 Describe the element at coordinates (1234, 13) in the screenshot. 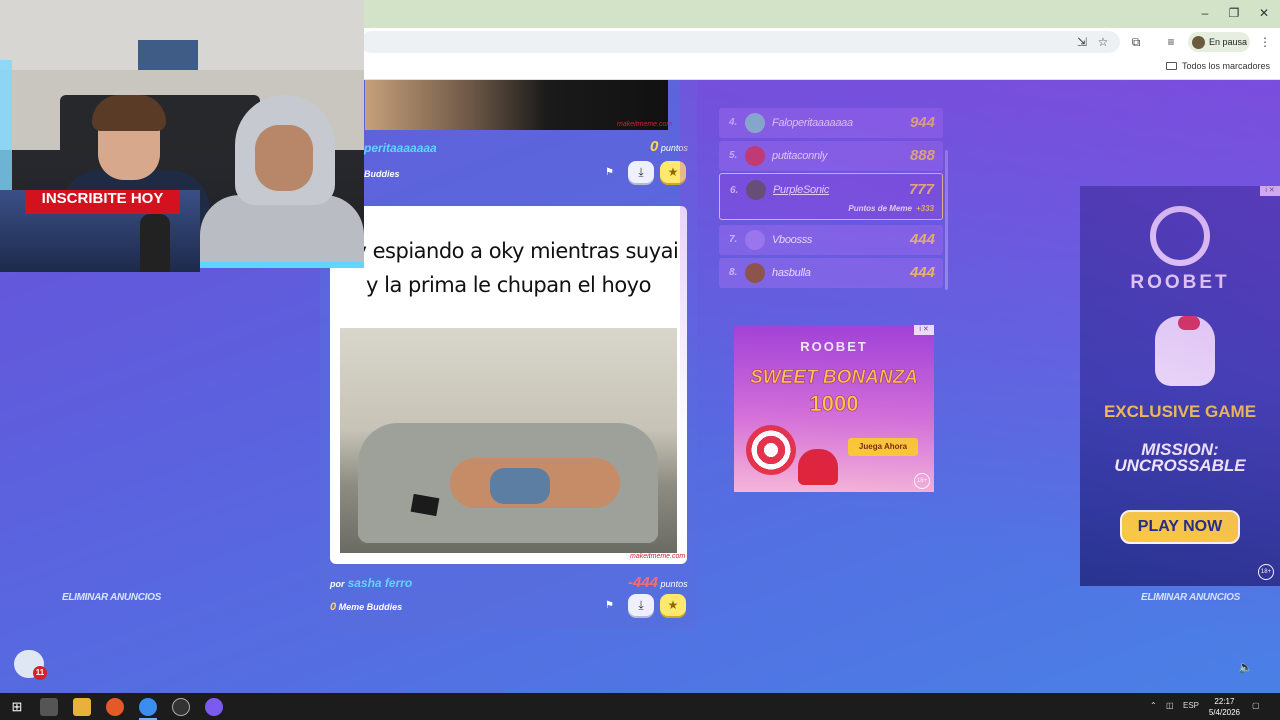

I see `restore-icon: ❐` at that location.